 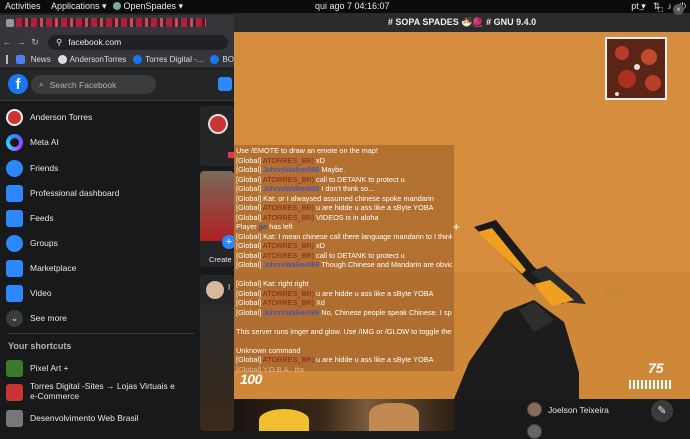 What do you see at coordinates (217, 206) in the screenshot?
I see `story-photo` at bounding box center [217, 206].